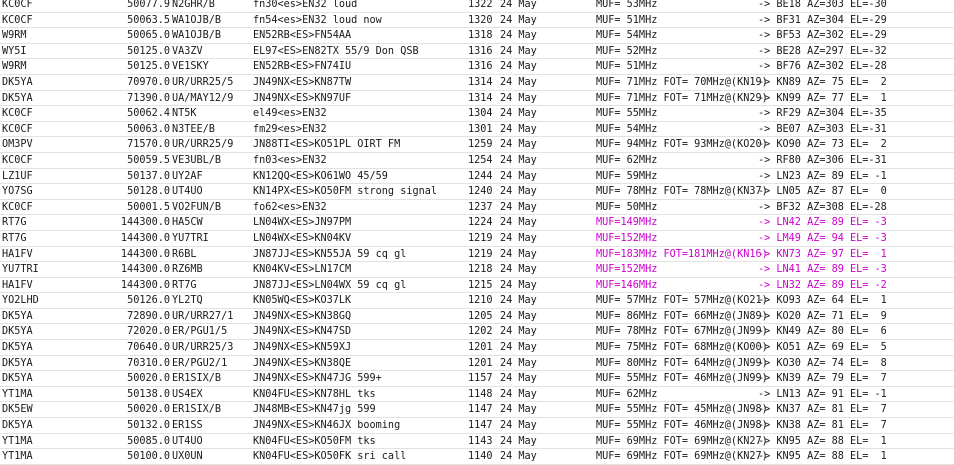 The width and height of the screenshot is (954, 465). I want to click on frequency: 50126.0, so click(148, 301).